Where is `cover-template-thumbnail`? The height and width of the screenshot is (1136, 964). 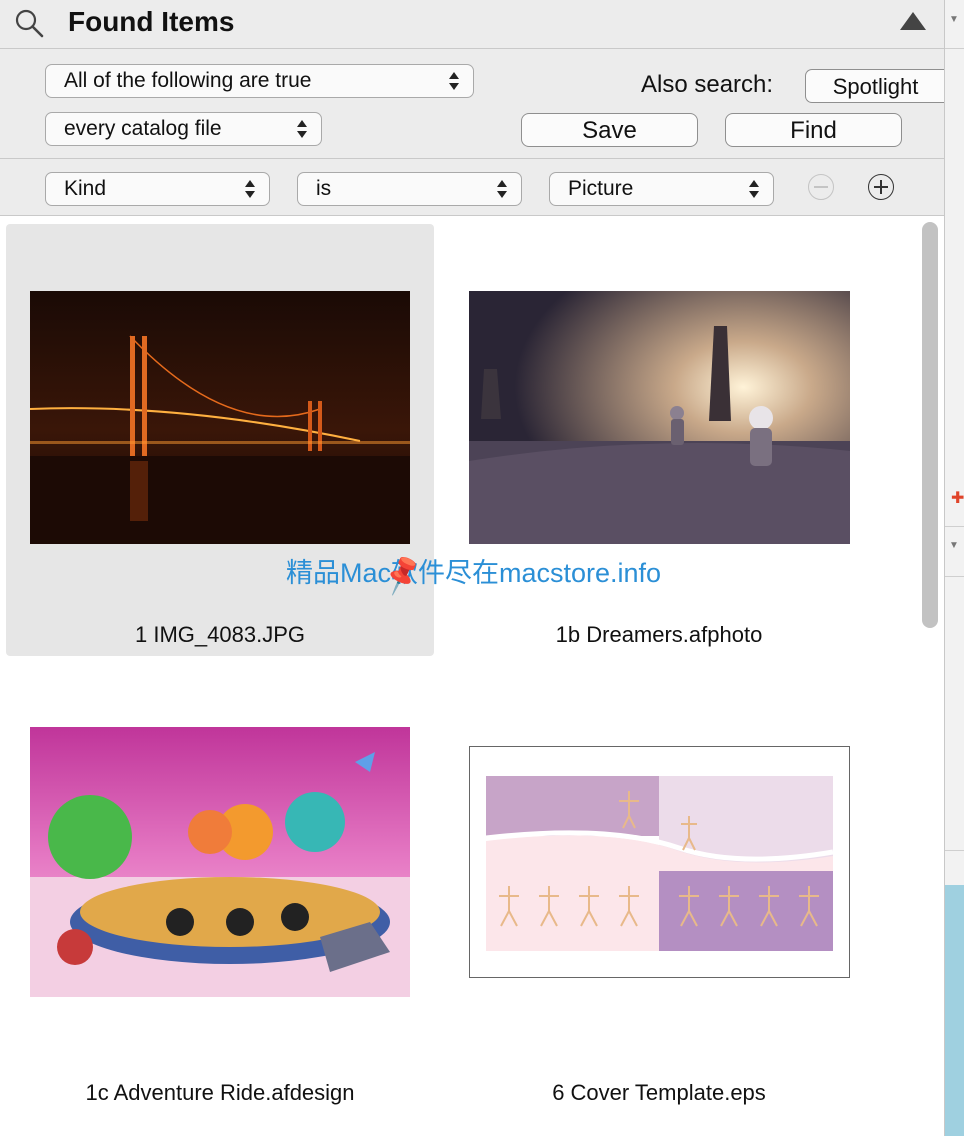
cover-template-thumbnail is located at coordinates (659, 862).